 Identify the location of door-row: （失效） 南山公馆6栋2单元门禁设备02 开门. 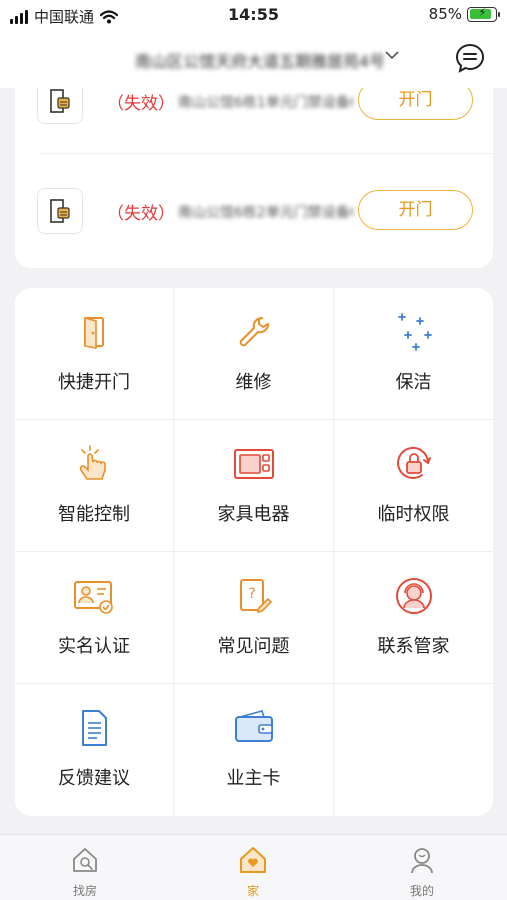
(254, 212).